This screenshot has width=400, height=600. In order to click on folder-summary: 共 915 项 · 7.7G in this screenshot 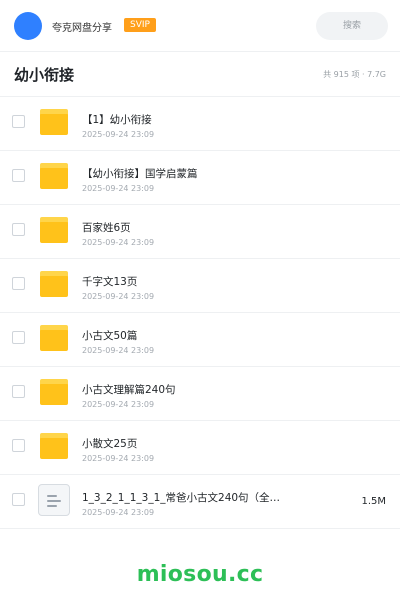, I will do `click(354, 74)`.